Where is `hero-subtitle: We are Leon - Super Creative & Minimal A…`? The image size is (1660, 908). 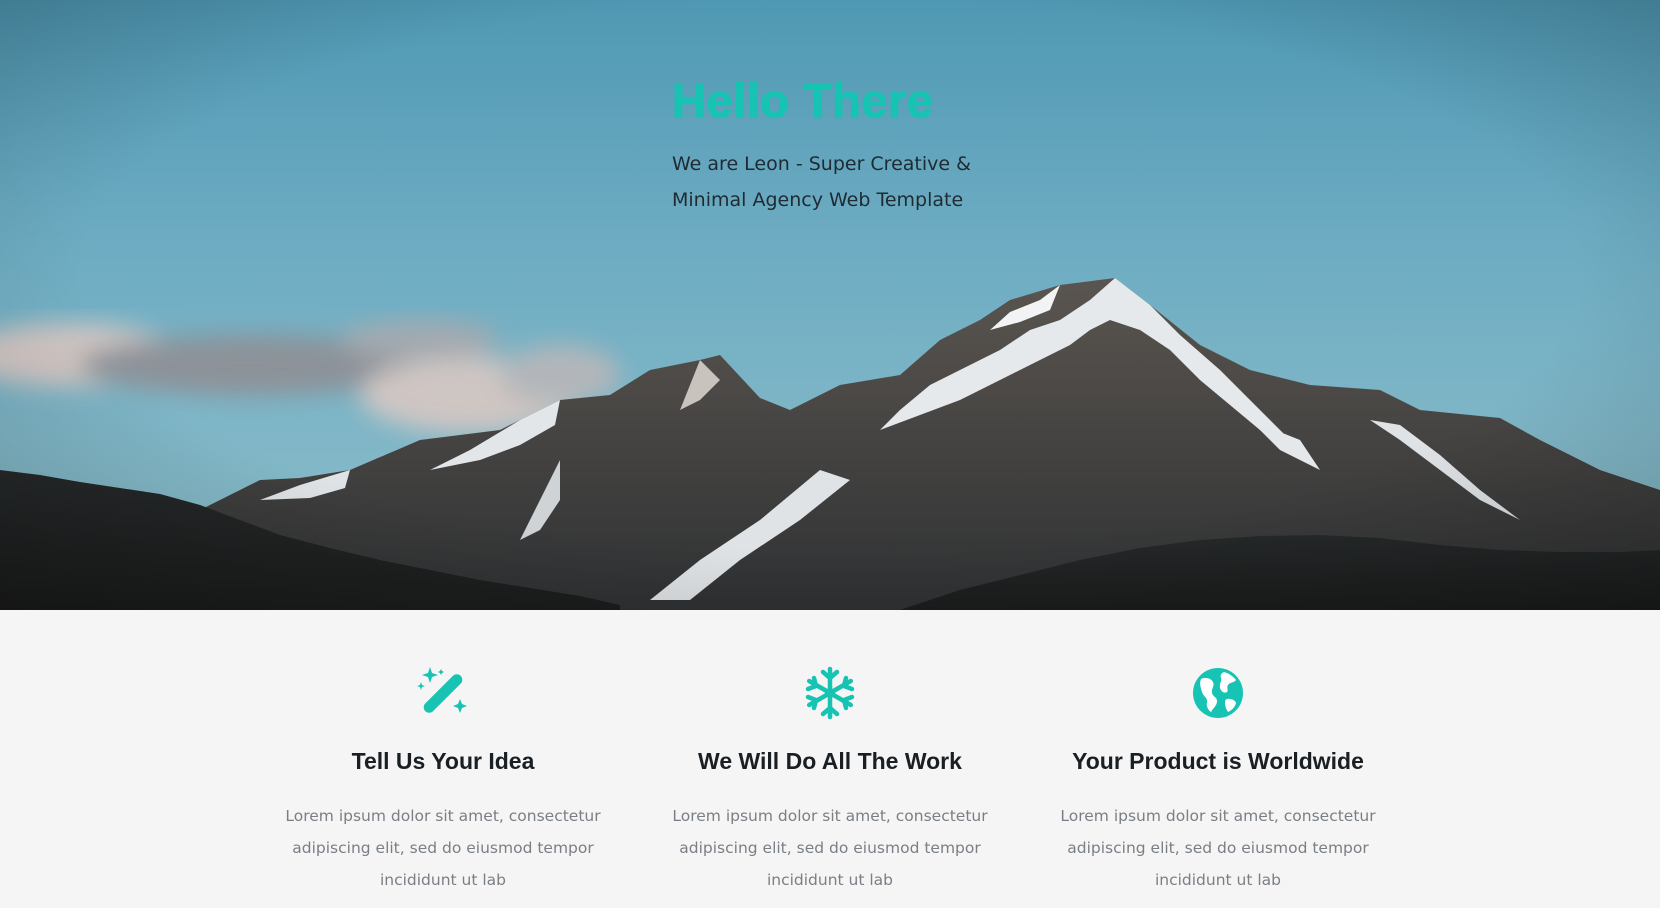 hero-subtitle: We are Leon - Super Creative & Minimal A… is located at coordinates (842, 182).